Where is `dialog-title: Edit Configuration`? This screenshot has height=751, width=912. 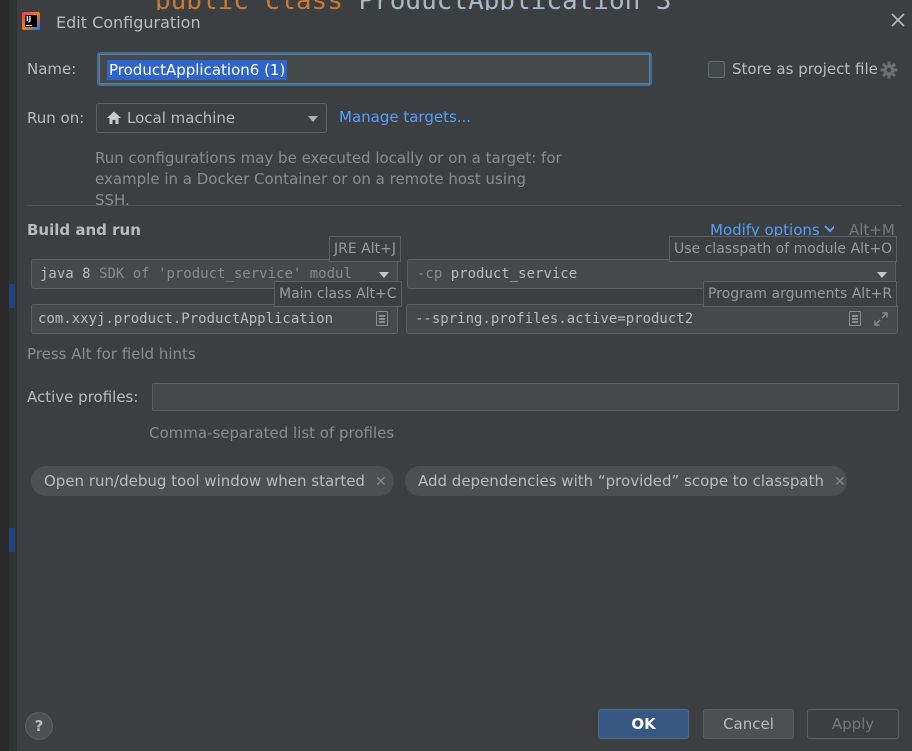 dialog-title: Edit Configuration is located at coordinates (128, 22).